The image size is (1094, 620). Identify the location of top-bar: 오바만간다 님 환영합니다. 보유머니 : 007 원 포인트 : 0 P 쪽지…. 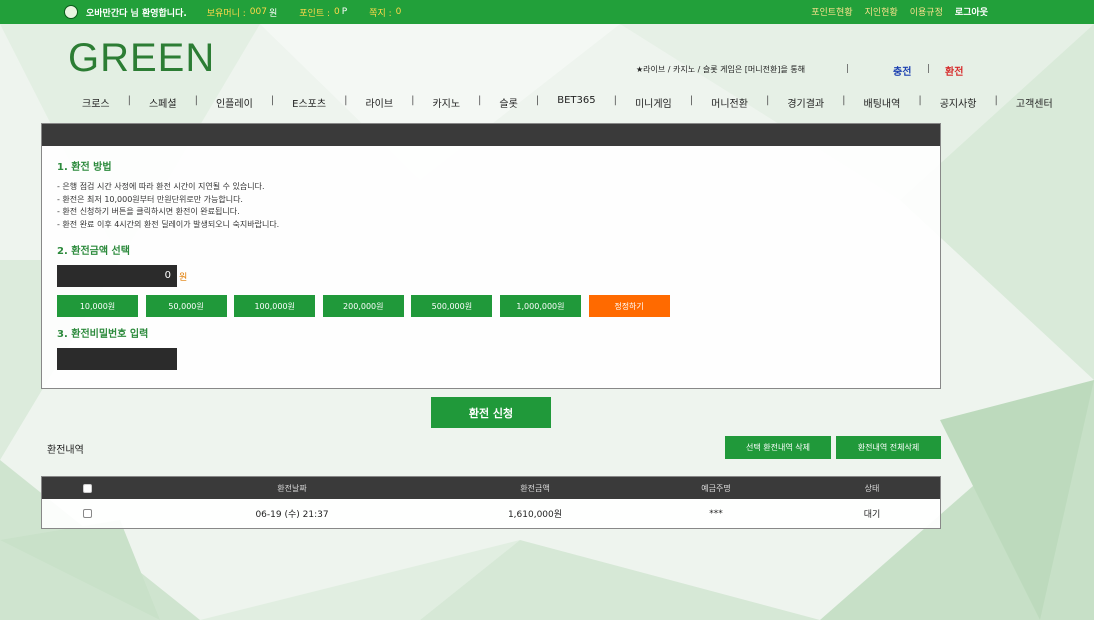
(547, 12).